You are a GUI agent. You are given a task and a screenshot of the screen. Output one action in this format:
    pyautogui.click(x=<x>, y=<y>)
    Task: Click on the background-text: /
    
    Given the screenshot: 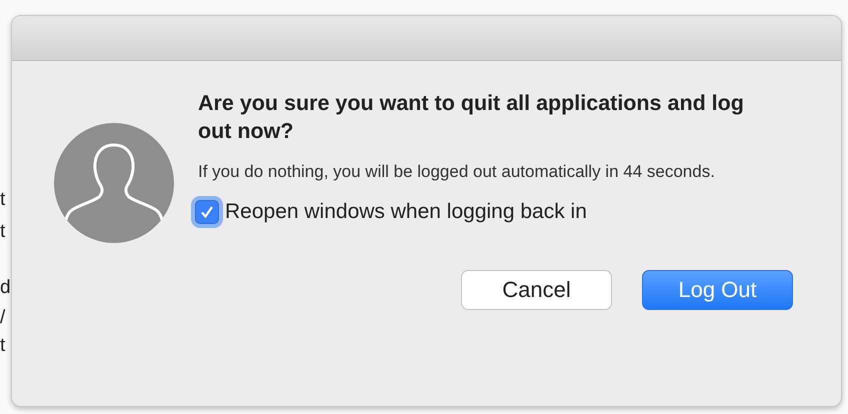 What is the action you would take?
    pyautogui.click(x=3, y=318)
    